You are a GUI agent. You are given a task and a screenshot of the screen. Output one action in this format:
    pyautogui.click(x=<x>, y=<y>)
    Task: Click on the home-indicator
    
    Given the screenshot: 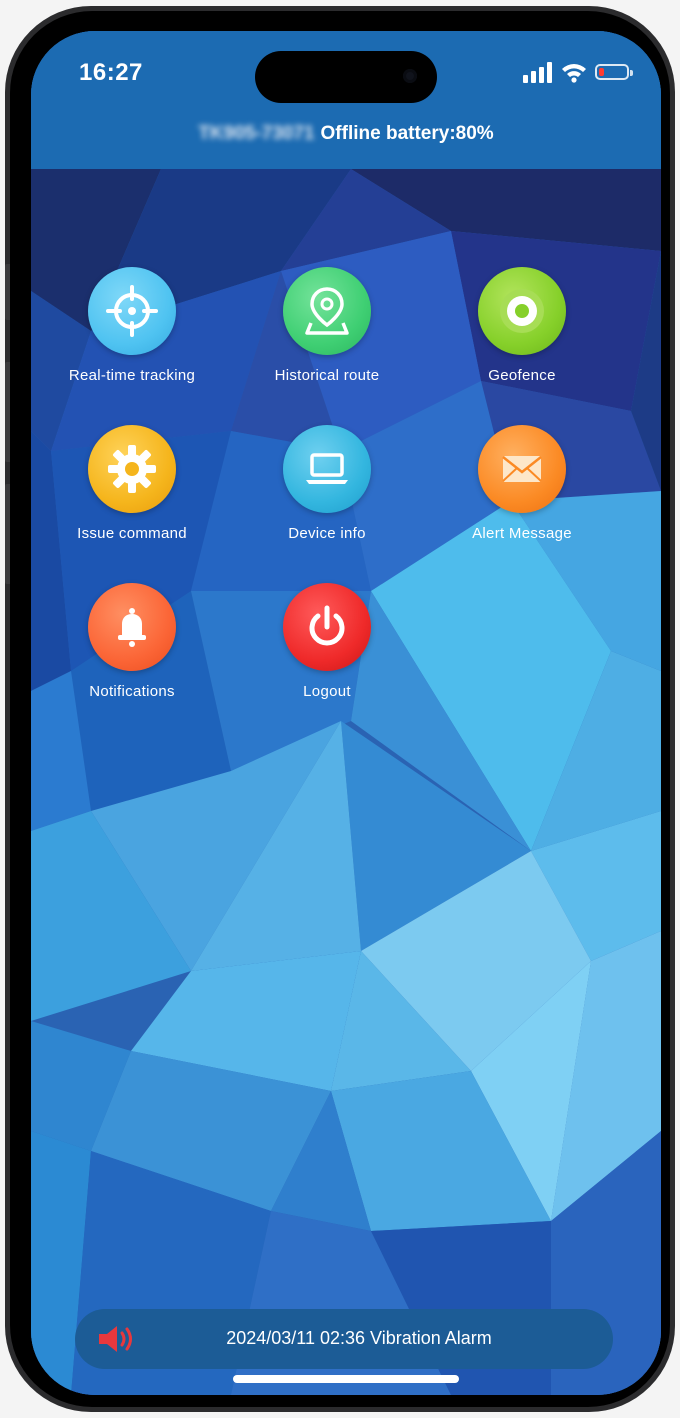 What is the action you would take?
    pyautogui.click(x=346, y=1379)
    